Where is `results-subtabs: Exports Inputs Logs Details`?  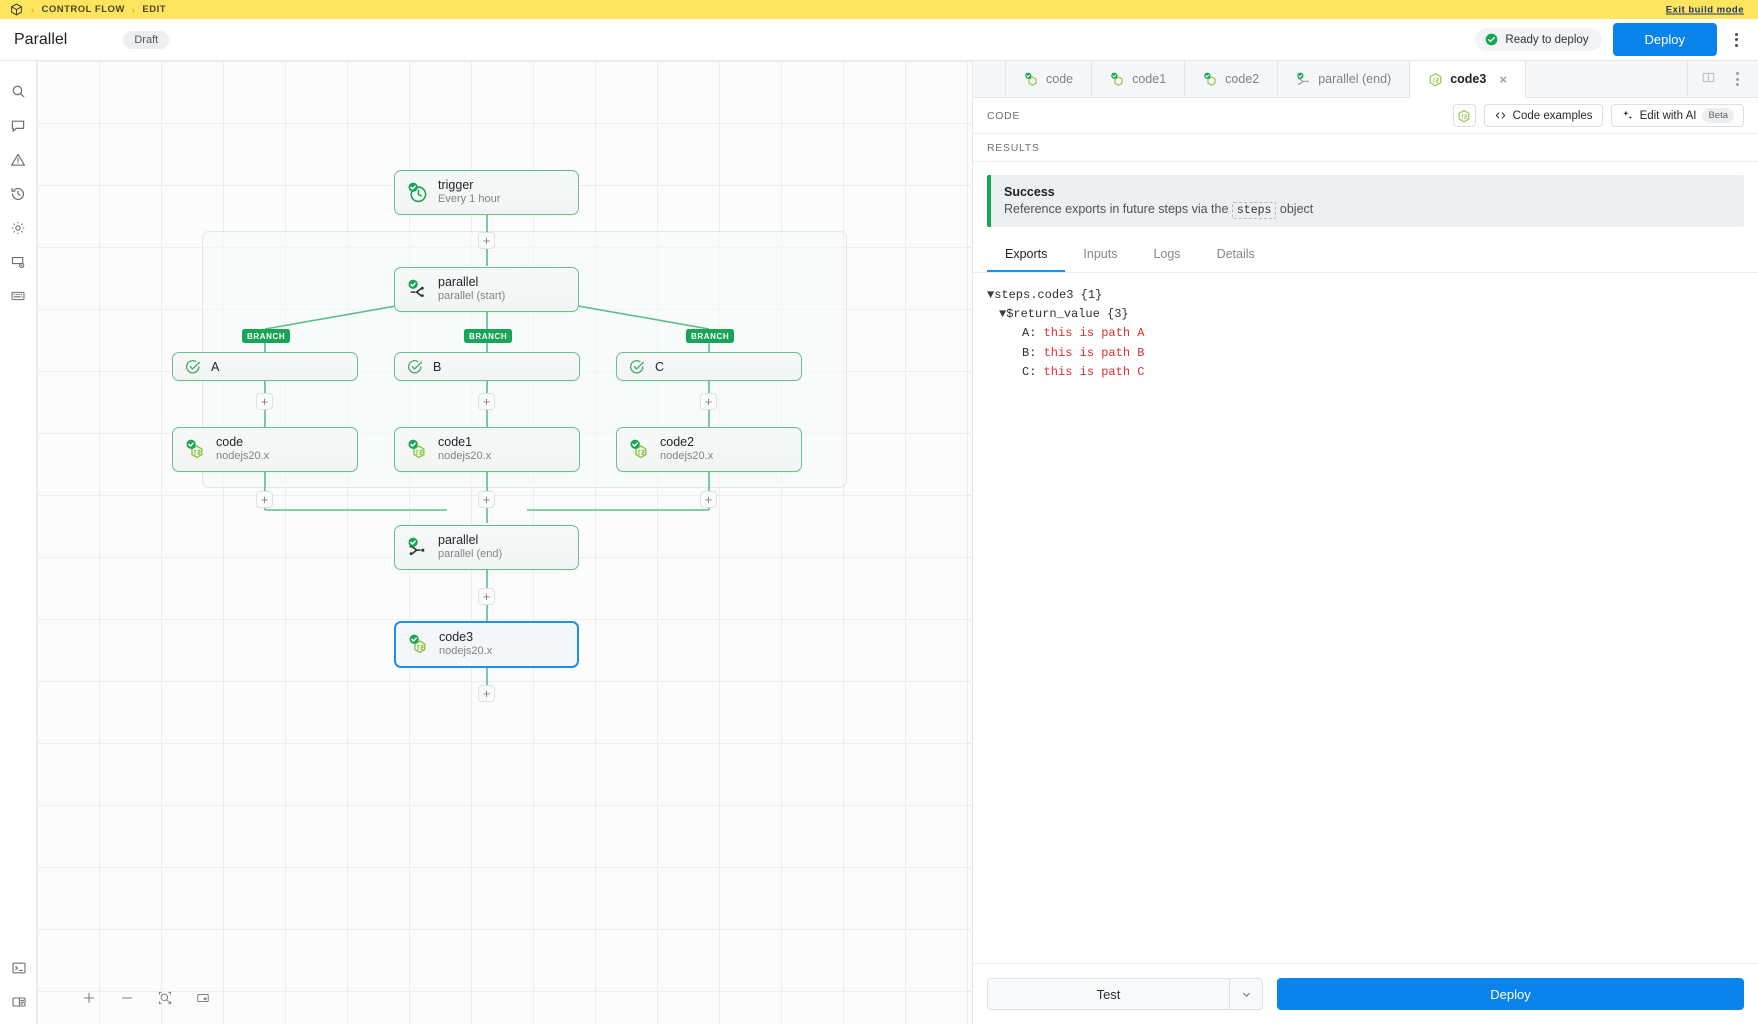
results-subtabs: Exports Inputs Logs Details is located at coordinates (1365, 255).